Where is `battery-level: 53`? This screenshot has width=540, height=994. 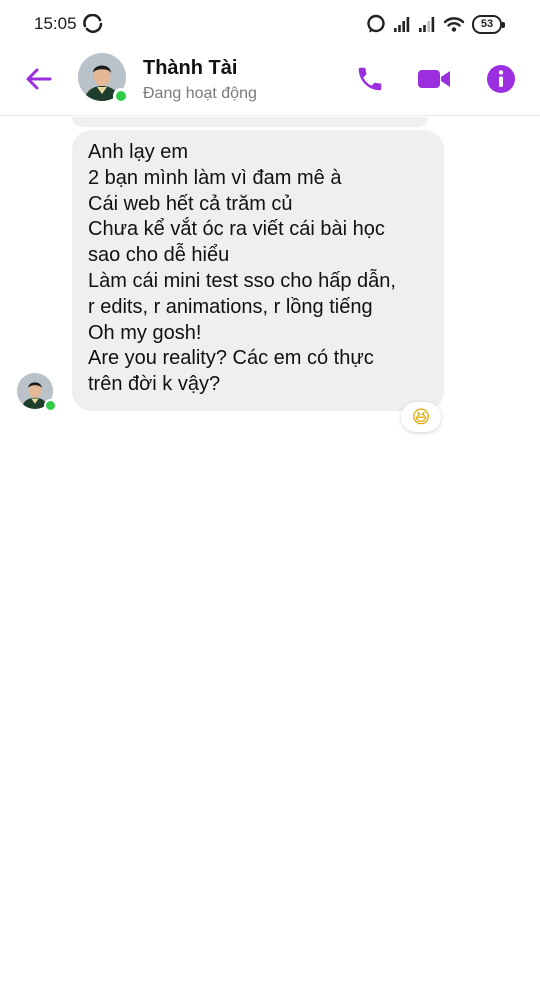
battery-level: 53 is located at coordinates (487, 24).